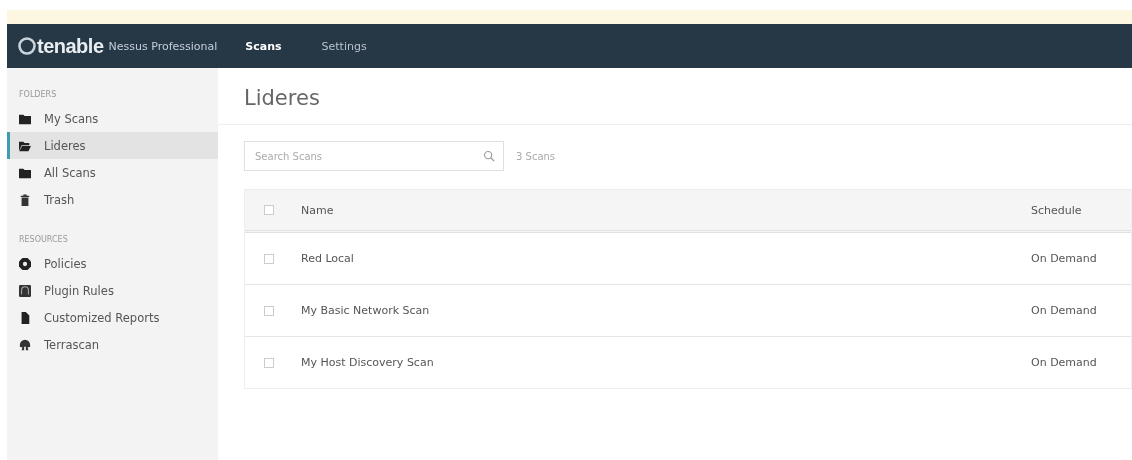 This screenshot has width=1132, height=460. I want to click on ring-logo-icon, so click(27, 46).